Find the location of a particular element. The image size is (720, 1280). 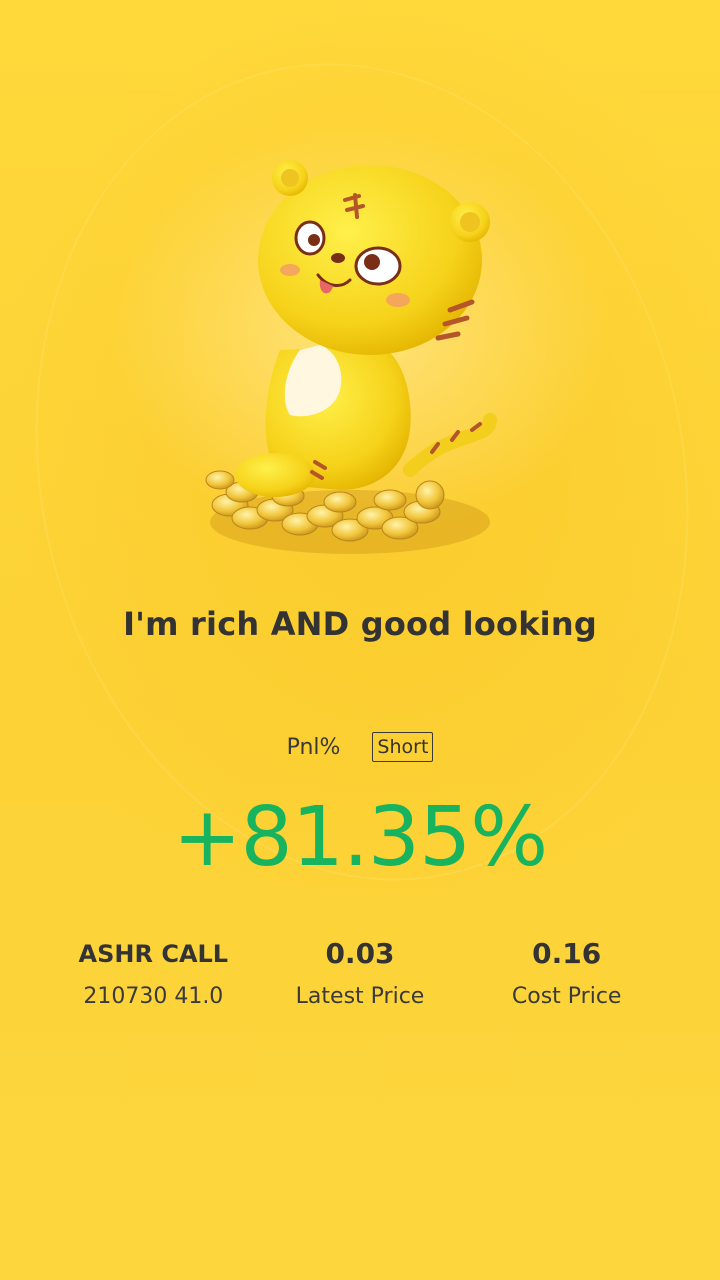

stat-latest-price: 0.03 Latest Price is located at coordinates (360, 972).